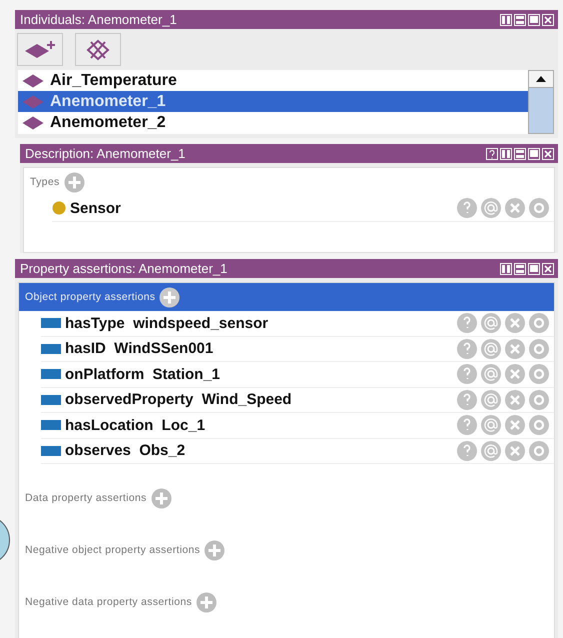  Describe the element at coordinates (90, 297) in the screenshot. I see `section-label: Object property assertions` at that location.